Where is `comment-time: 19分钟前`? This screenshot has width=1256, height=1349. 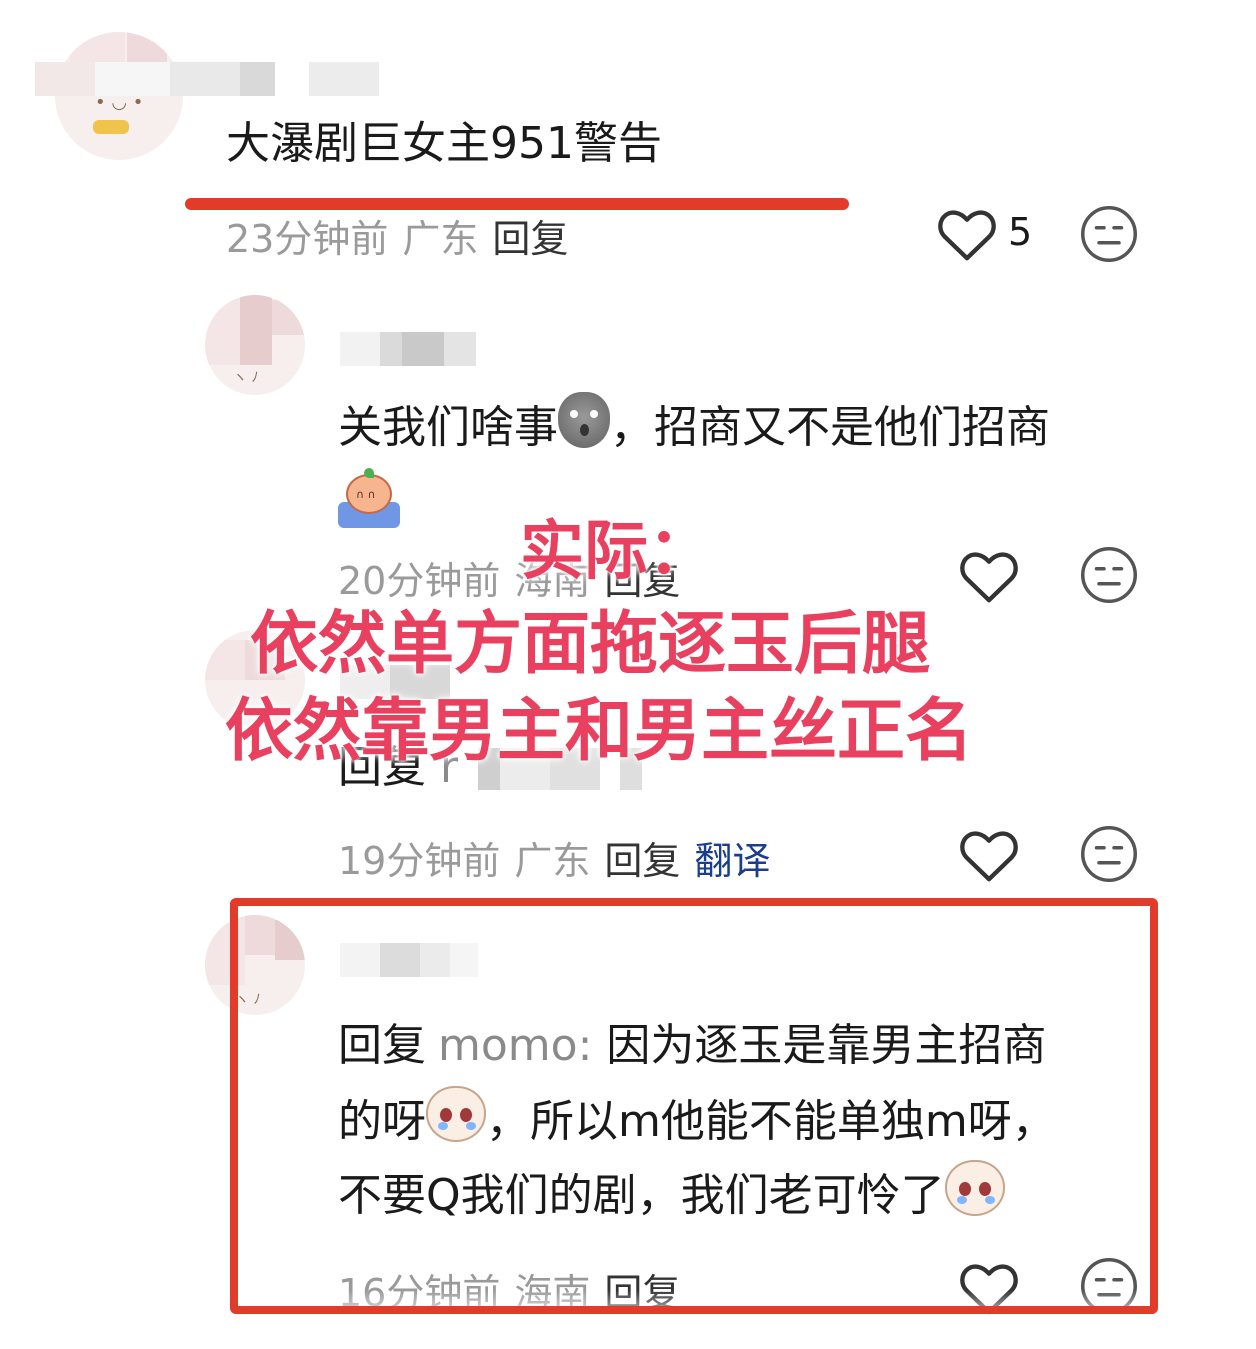 comment-time: 19分钟前 is located at coordinates (419, 861).